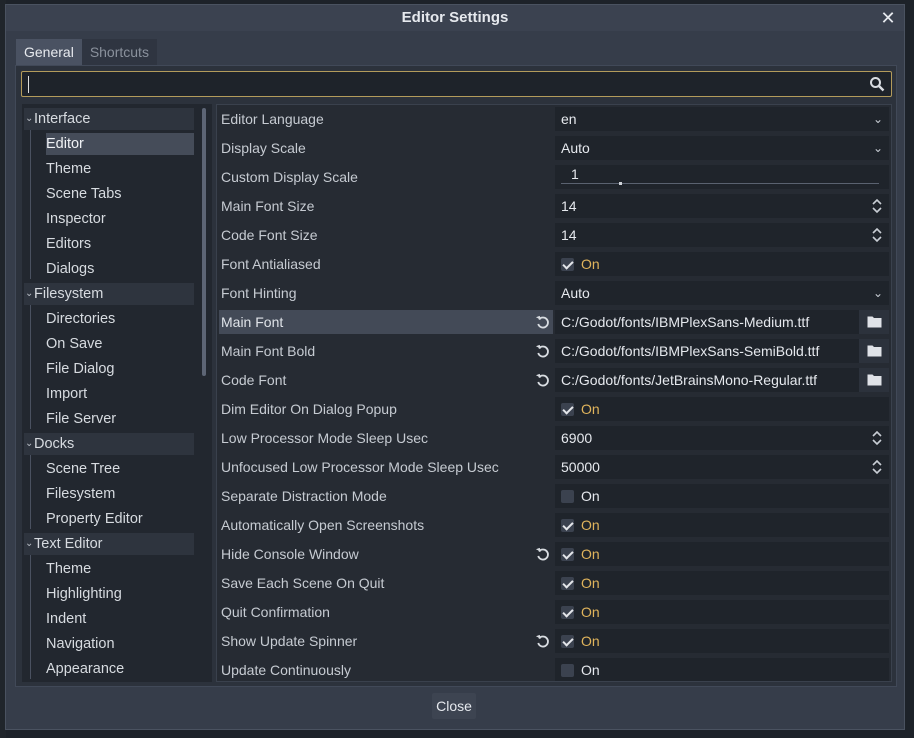 Image resolution: width=914 pixels, height=738 pixels. I want to click on tree-guide-line, so click(30, 367).